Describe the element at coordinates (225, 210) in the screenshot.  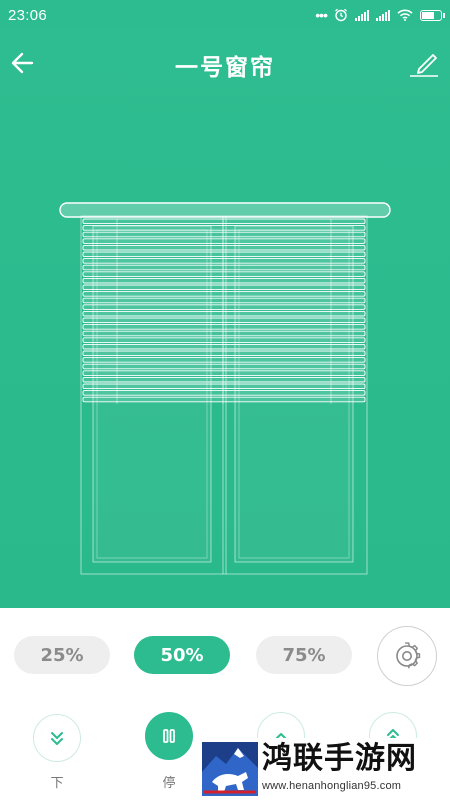
I see `blind-head-rail` at that location.